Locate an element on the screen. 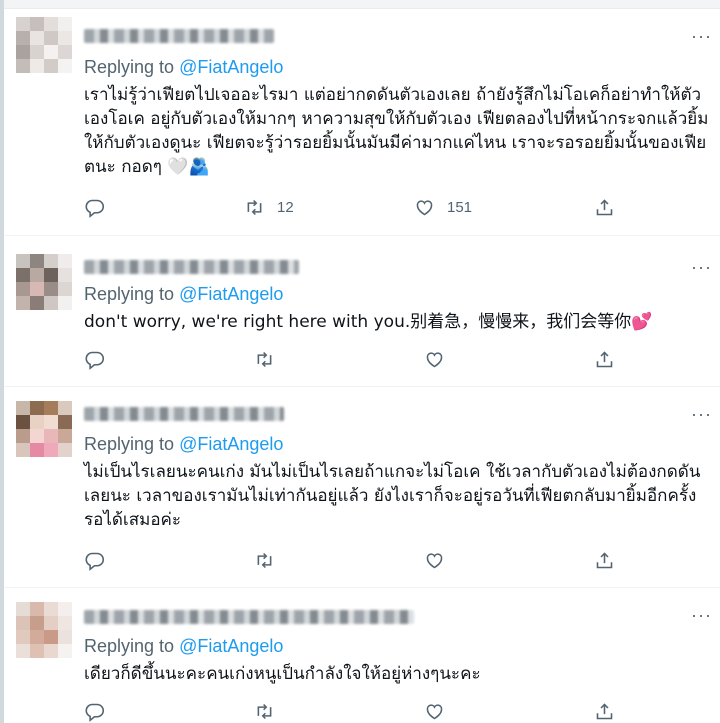 The width and height of the screenshot is (720, 723). action-bar: 12 151 is located at coordinates (354, 207).